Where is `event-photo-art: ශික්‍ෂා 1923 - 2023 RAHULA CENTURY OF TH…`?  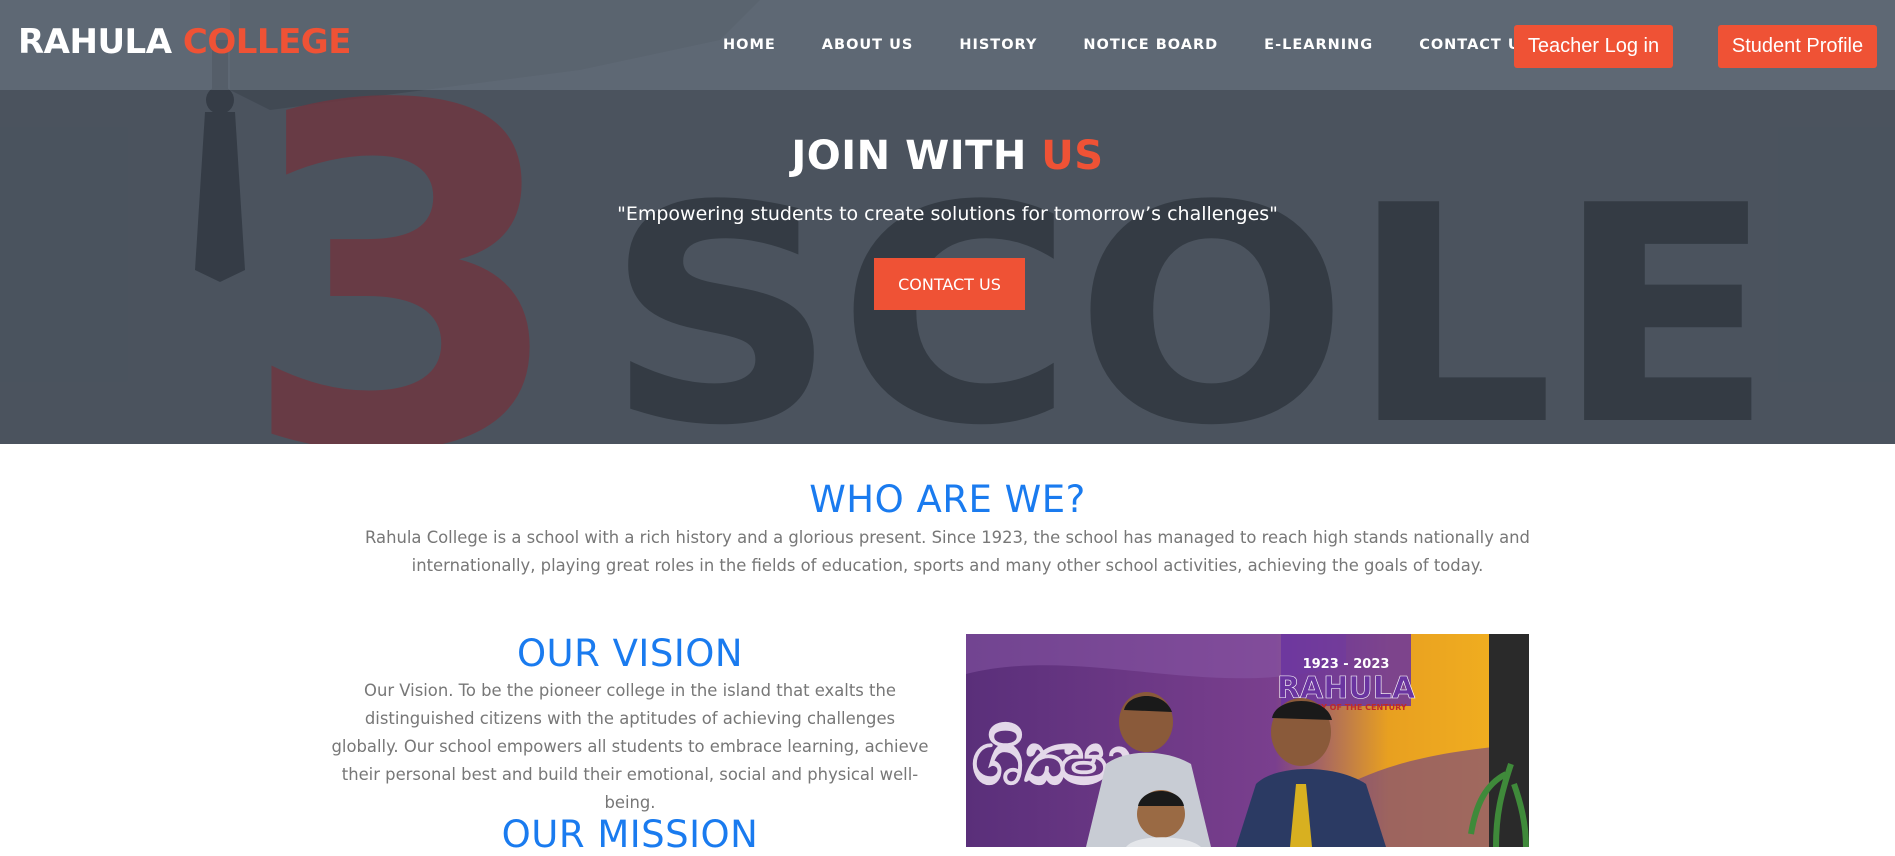
event-photo-art: ශික්‍ෂා 1923 - 2023 RAHULA CENTURY OF TH… is located at coordinates (1247, 740).